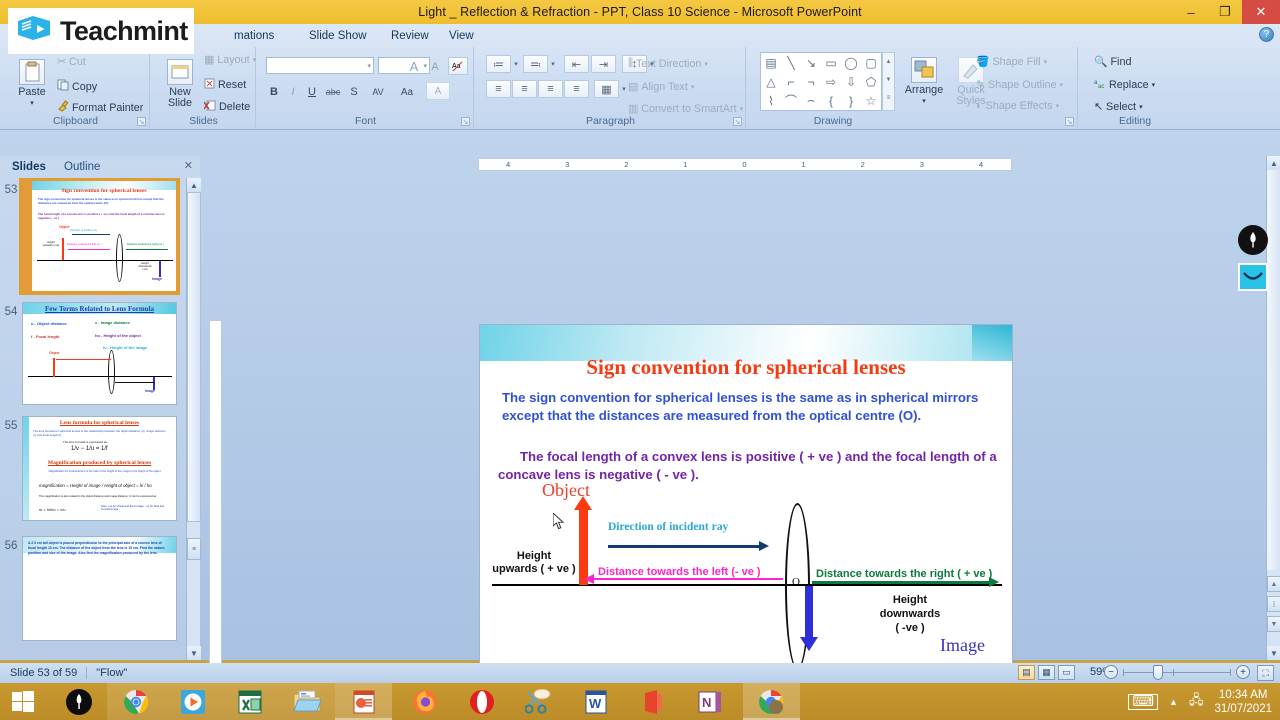 The height and width of the screenshot is (720, 1280). Describe the element at coordinates (414, 66) in the screenshot. I see `grow-font-button: A` at that location.